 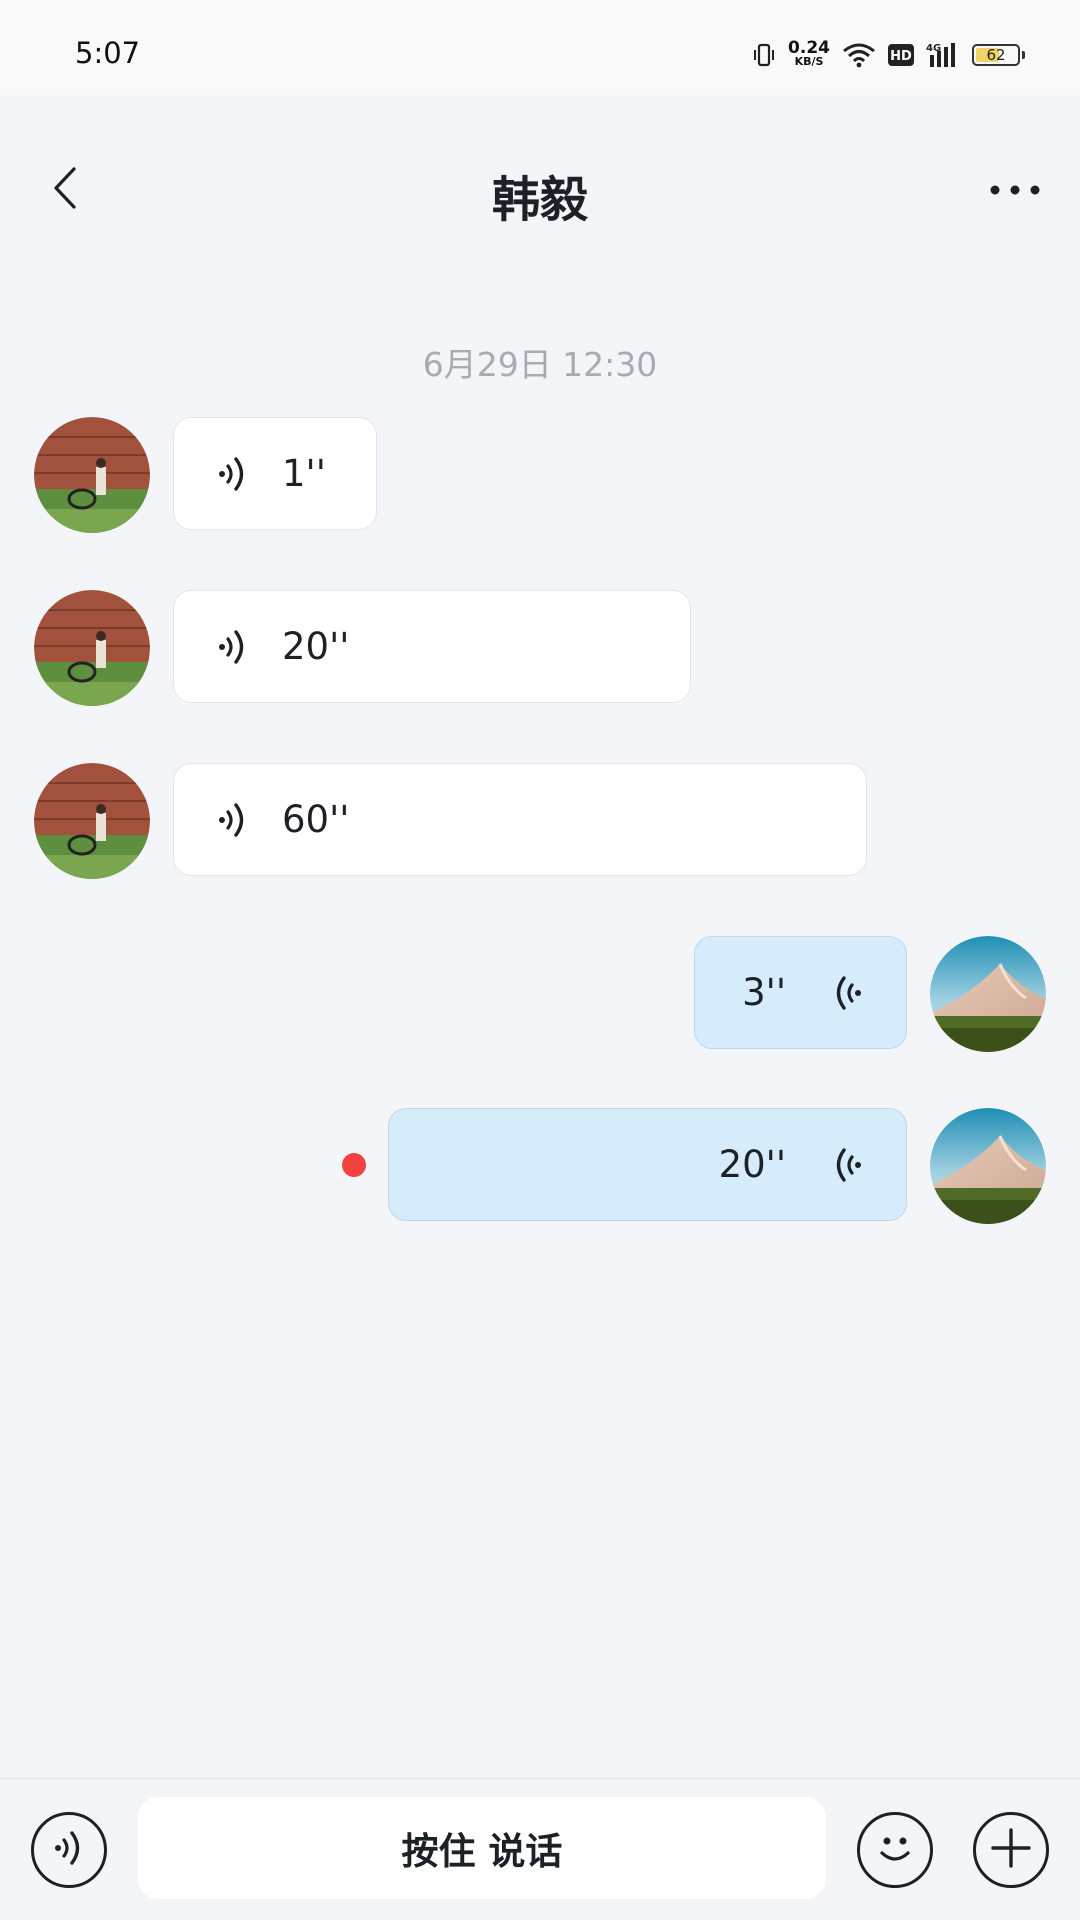 I want to click on voice-duration: 3'', so click(x=764, y=992).